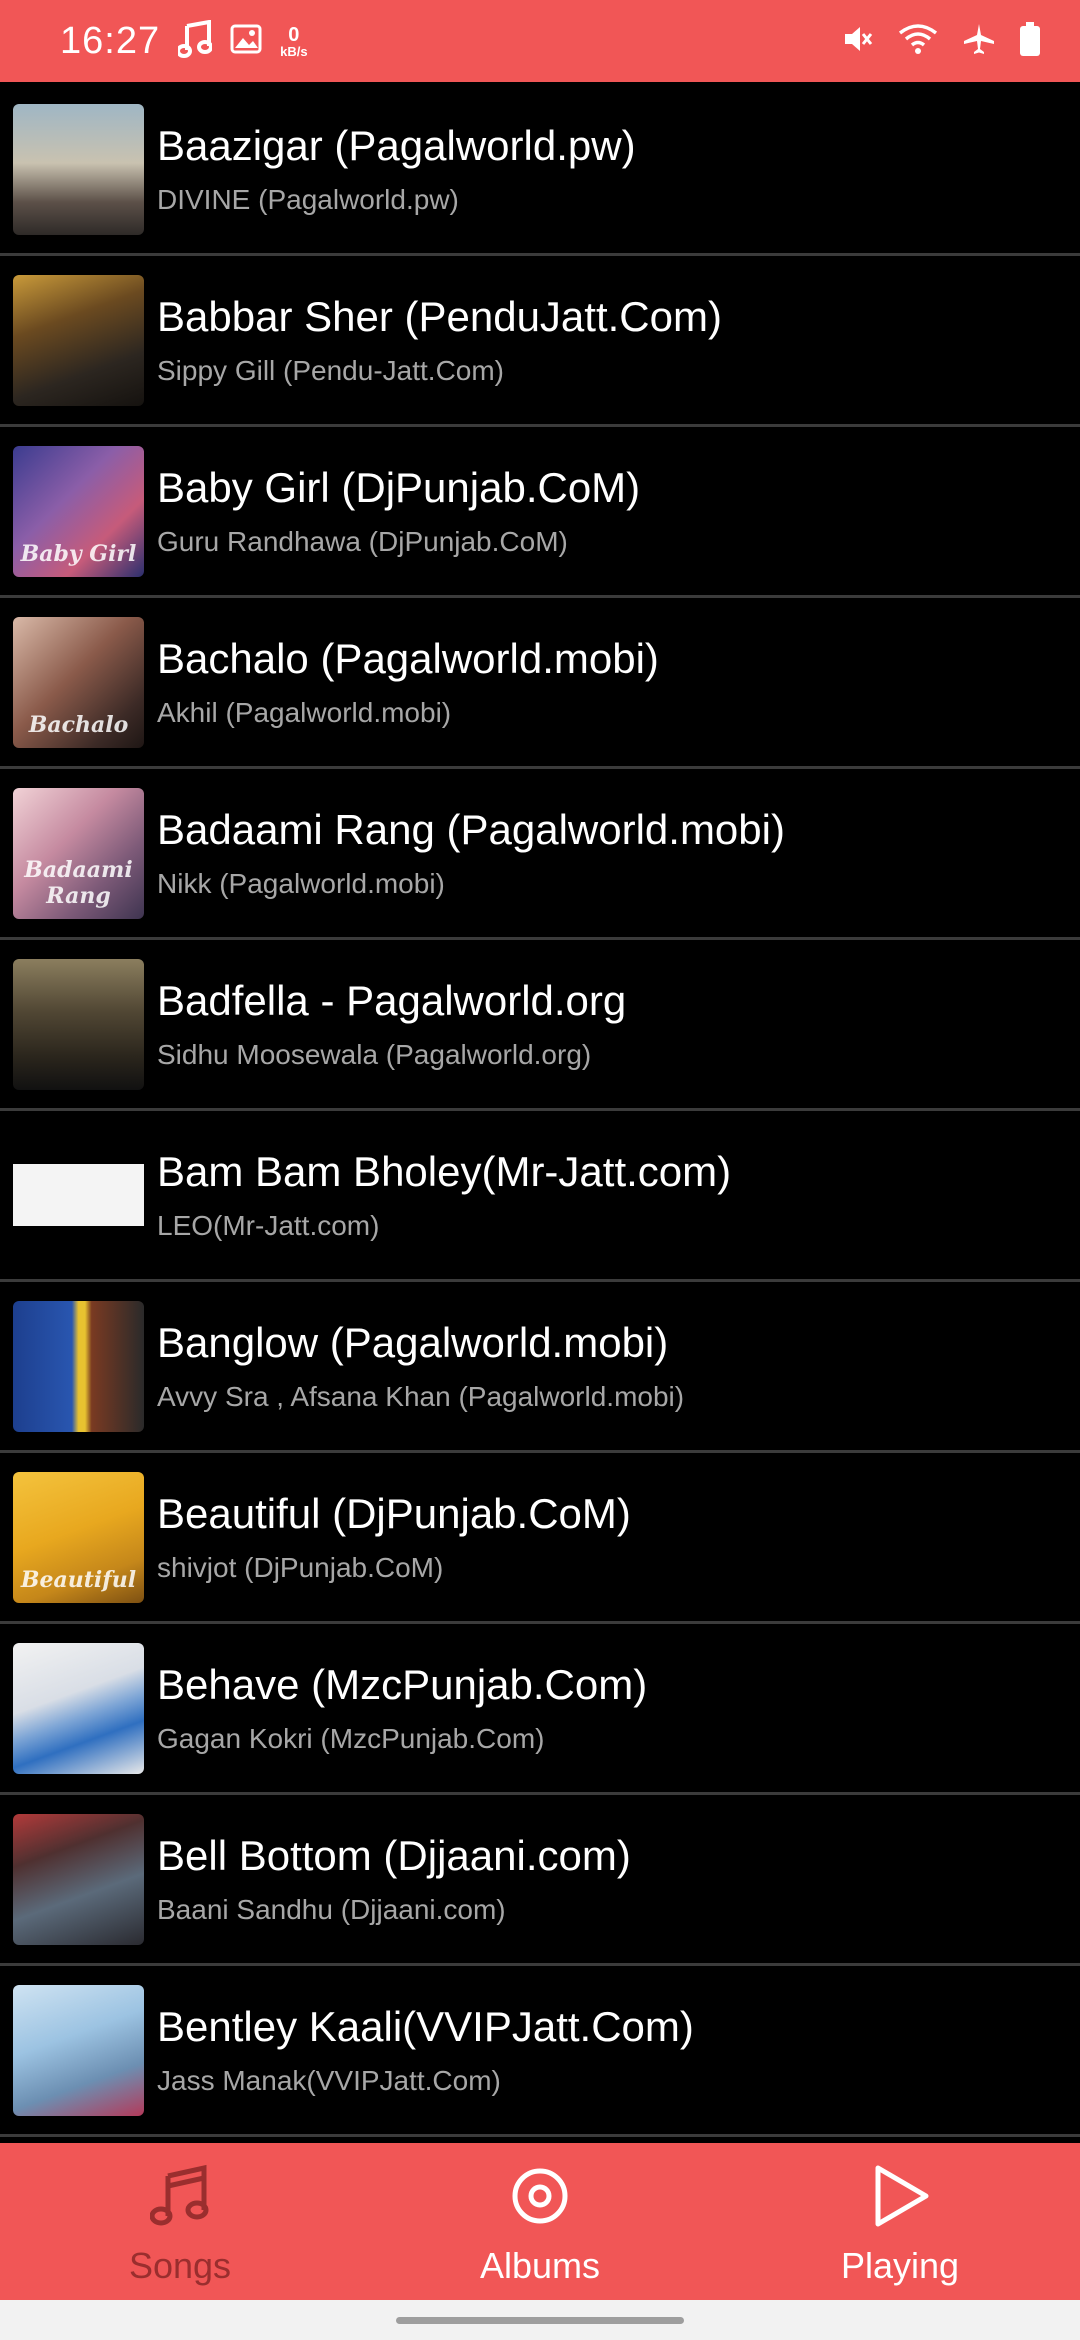 The image size is (1080, 2340). I want to click on nav-albums-label: Albums, so click(540, 2265).